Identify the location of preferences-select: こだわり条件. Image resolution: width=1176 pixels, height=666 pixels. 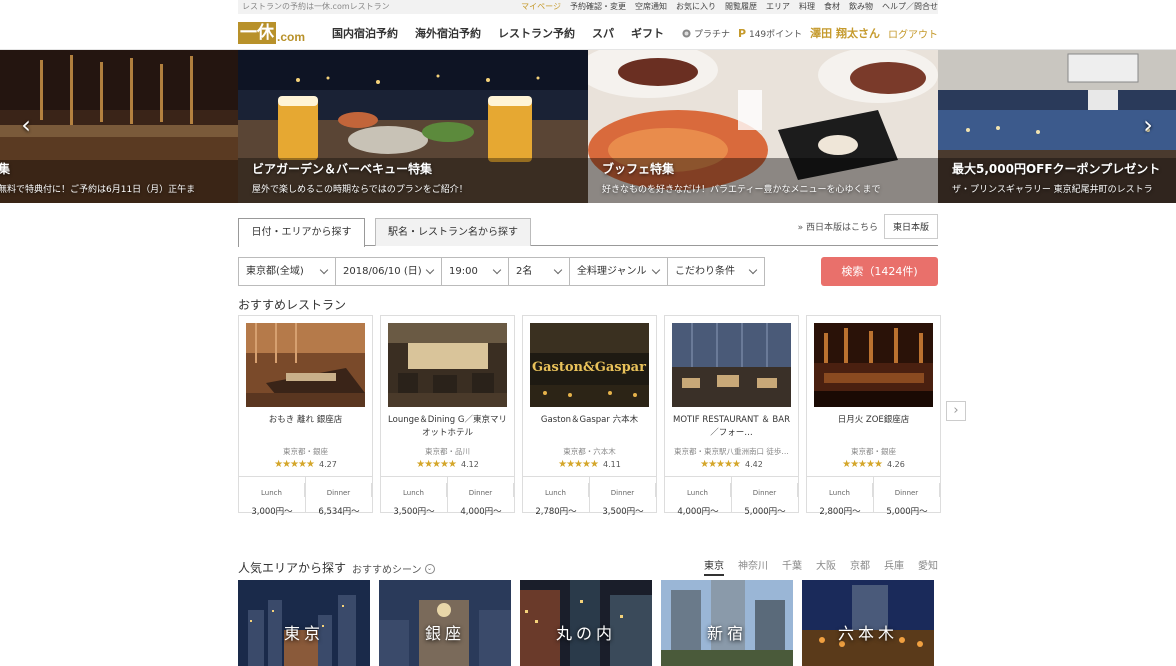
(716, 271).